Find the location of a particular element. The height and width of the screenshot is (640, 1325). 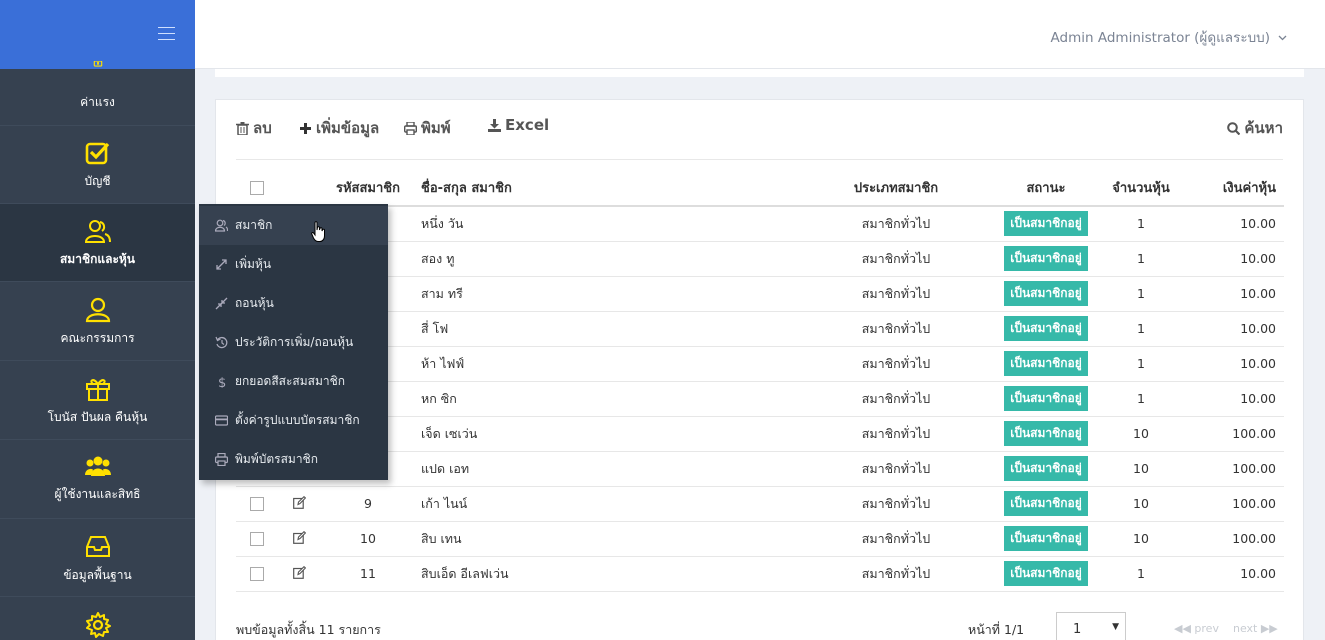

search-button: ค้นหา is located at coordinates (1255, 128).